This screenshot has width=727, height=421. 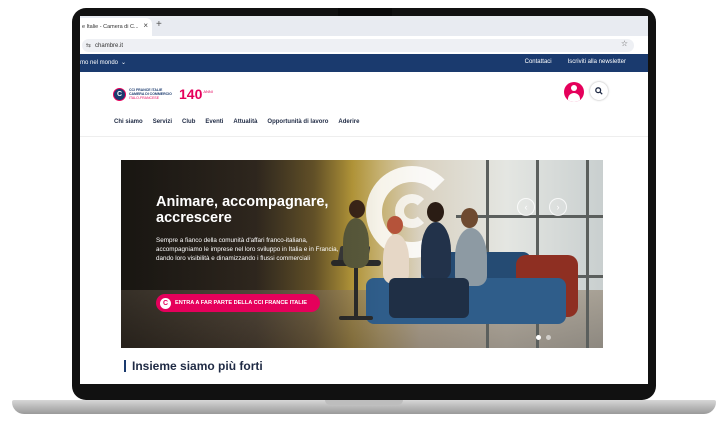 What do you see at coordinates (395, 225) in the screenshot?
I see `person-2-head` at bounding box center [395, 225].